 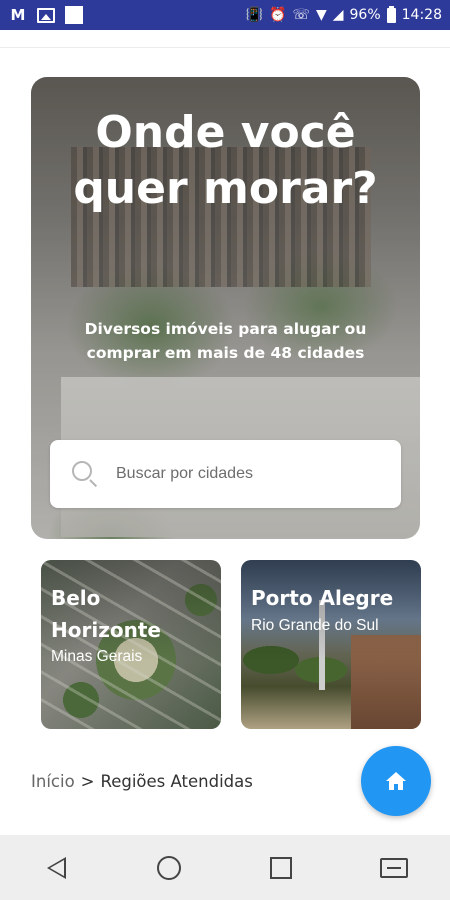 What do you see at coordinates (18, 15) in the screenshot?
I see `gmail-icon: M` at bounding box center [18, 15].